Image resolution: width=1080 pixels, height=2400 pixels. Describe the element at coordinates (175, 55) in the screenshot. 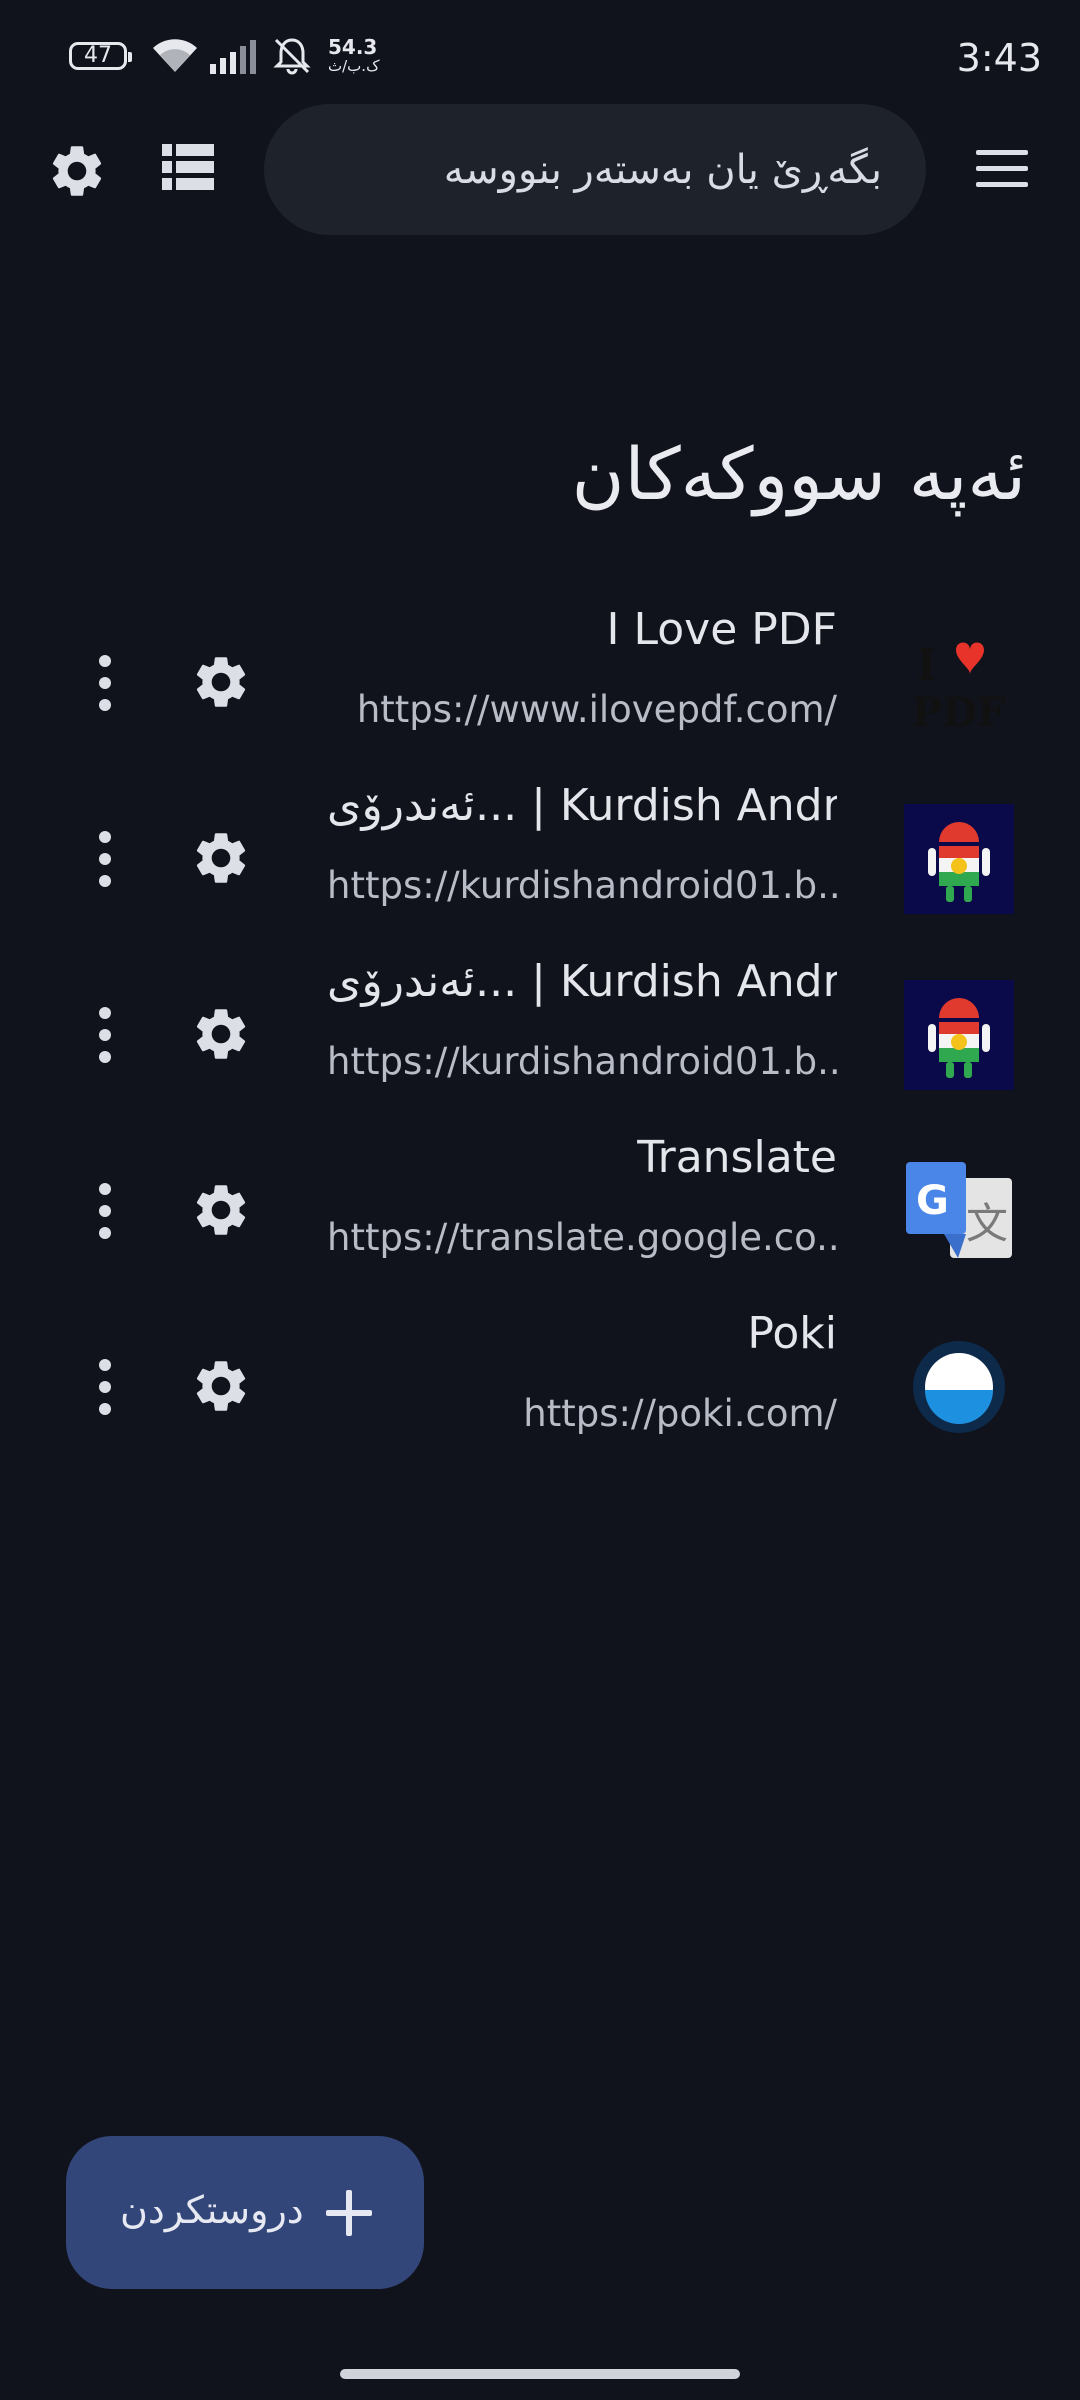

I see `wifi-icon` at that location.